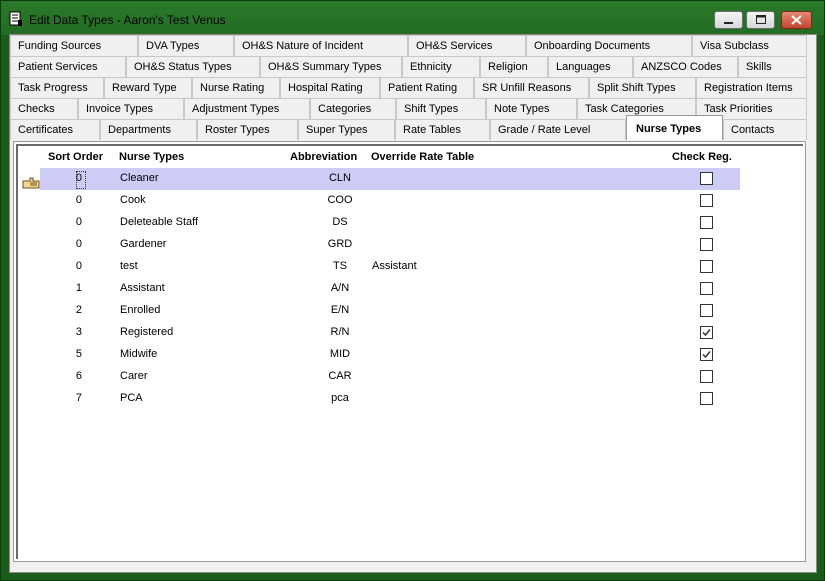 This screenshot has width=825, height=581. What do you see at coordinates (390, 311) in the screenshot?
I see `table-row: 2 Enrolled E/N` at bounding box center [390, 311].